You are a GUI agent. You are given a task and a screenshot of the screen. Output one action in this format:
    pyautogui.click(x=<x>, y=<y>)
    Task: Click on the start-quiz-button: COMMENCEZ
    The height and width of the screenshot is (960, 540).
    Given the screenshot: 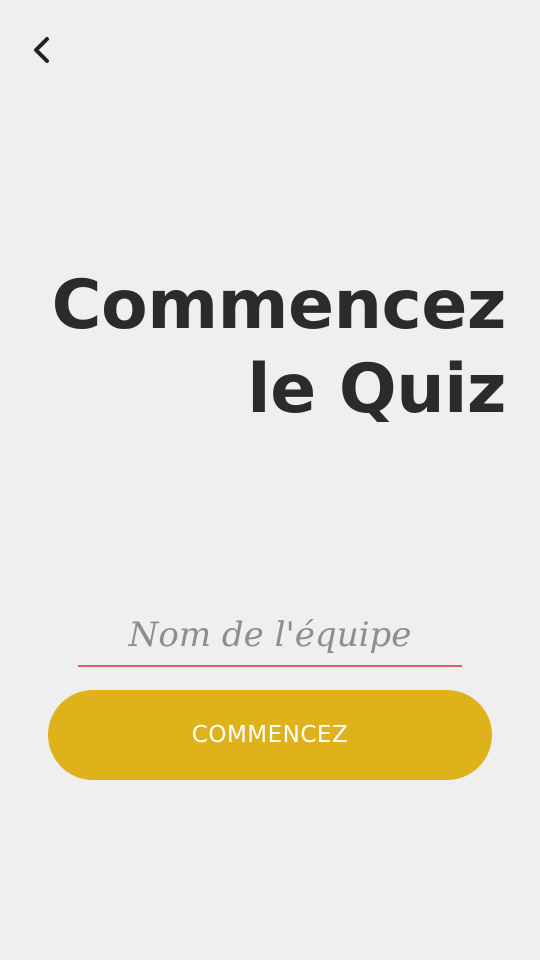 What is the action you would take?
    pyautogui.click(x=270, y=735)
    